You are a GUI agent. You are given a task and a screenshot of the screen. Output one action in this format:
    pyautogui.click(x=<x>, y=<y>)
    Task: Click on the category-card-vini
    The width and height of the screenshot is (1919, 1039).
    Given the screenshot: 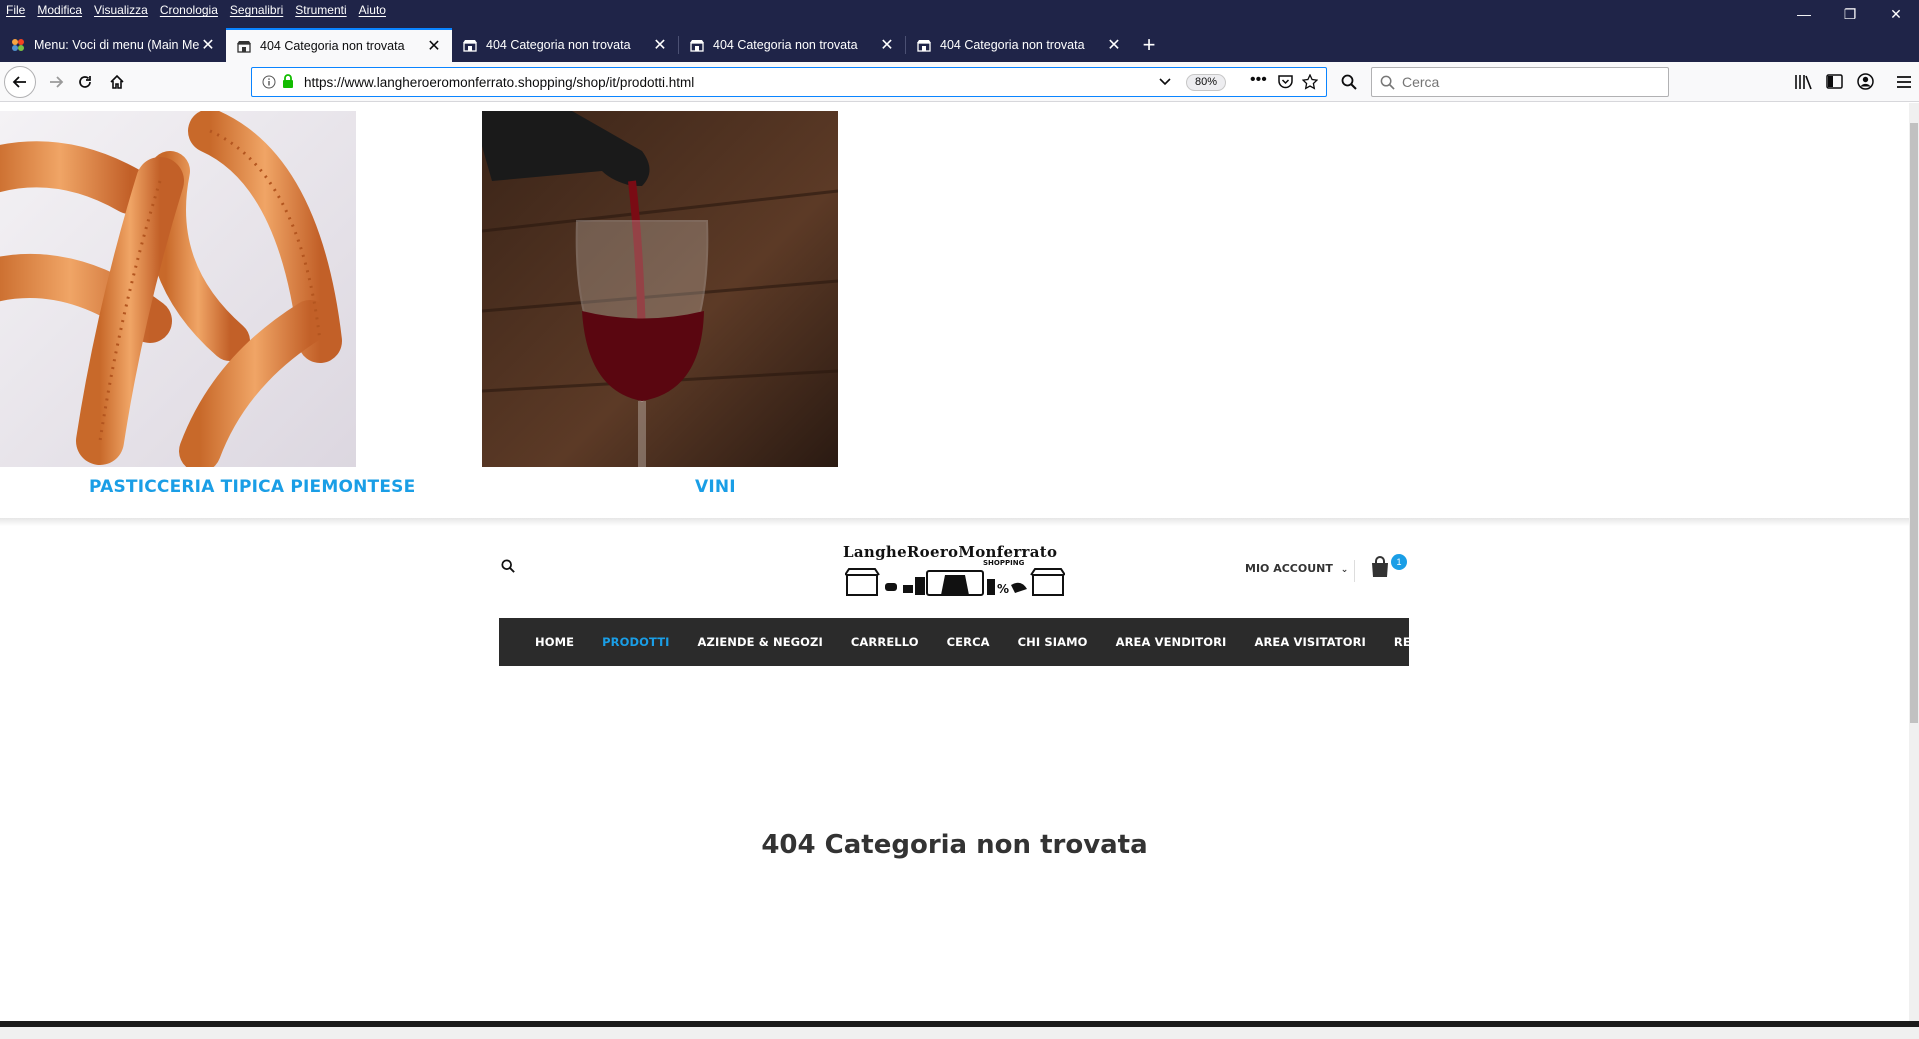 What is the action you would take?
    pyautogui.click(x=660, y=289)
    